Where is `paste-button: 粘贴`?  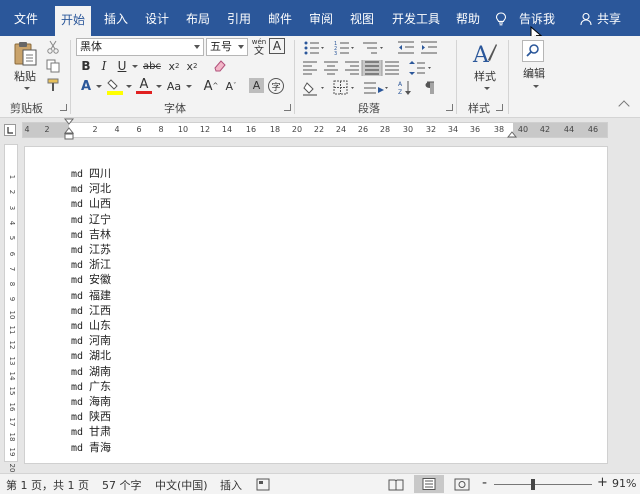
paste-button: 粘贴 is located at coordinates (25, 76).